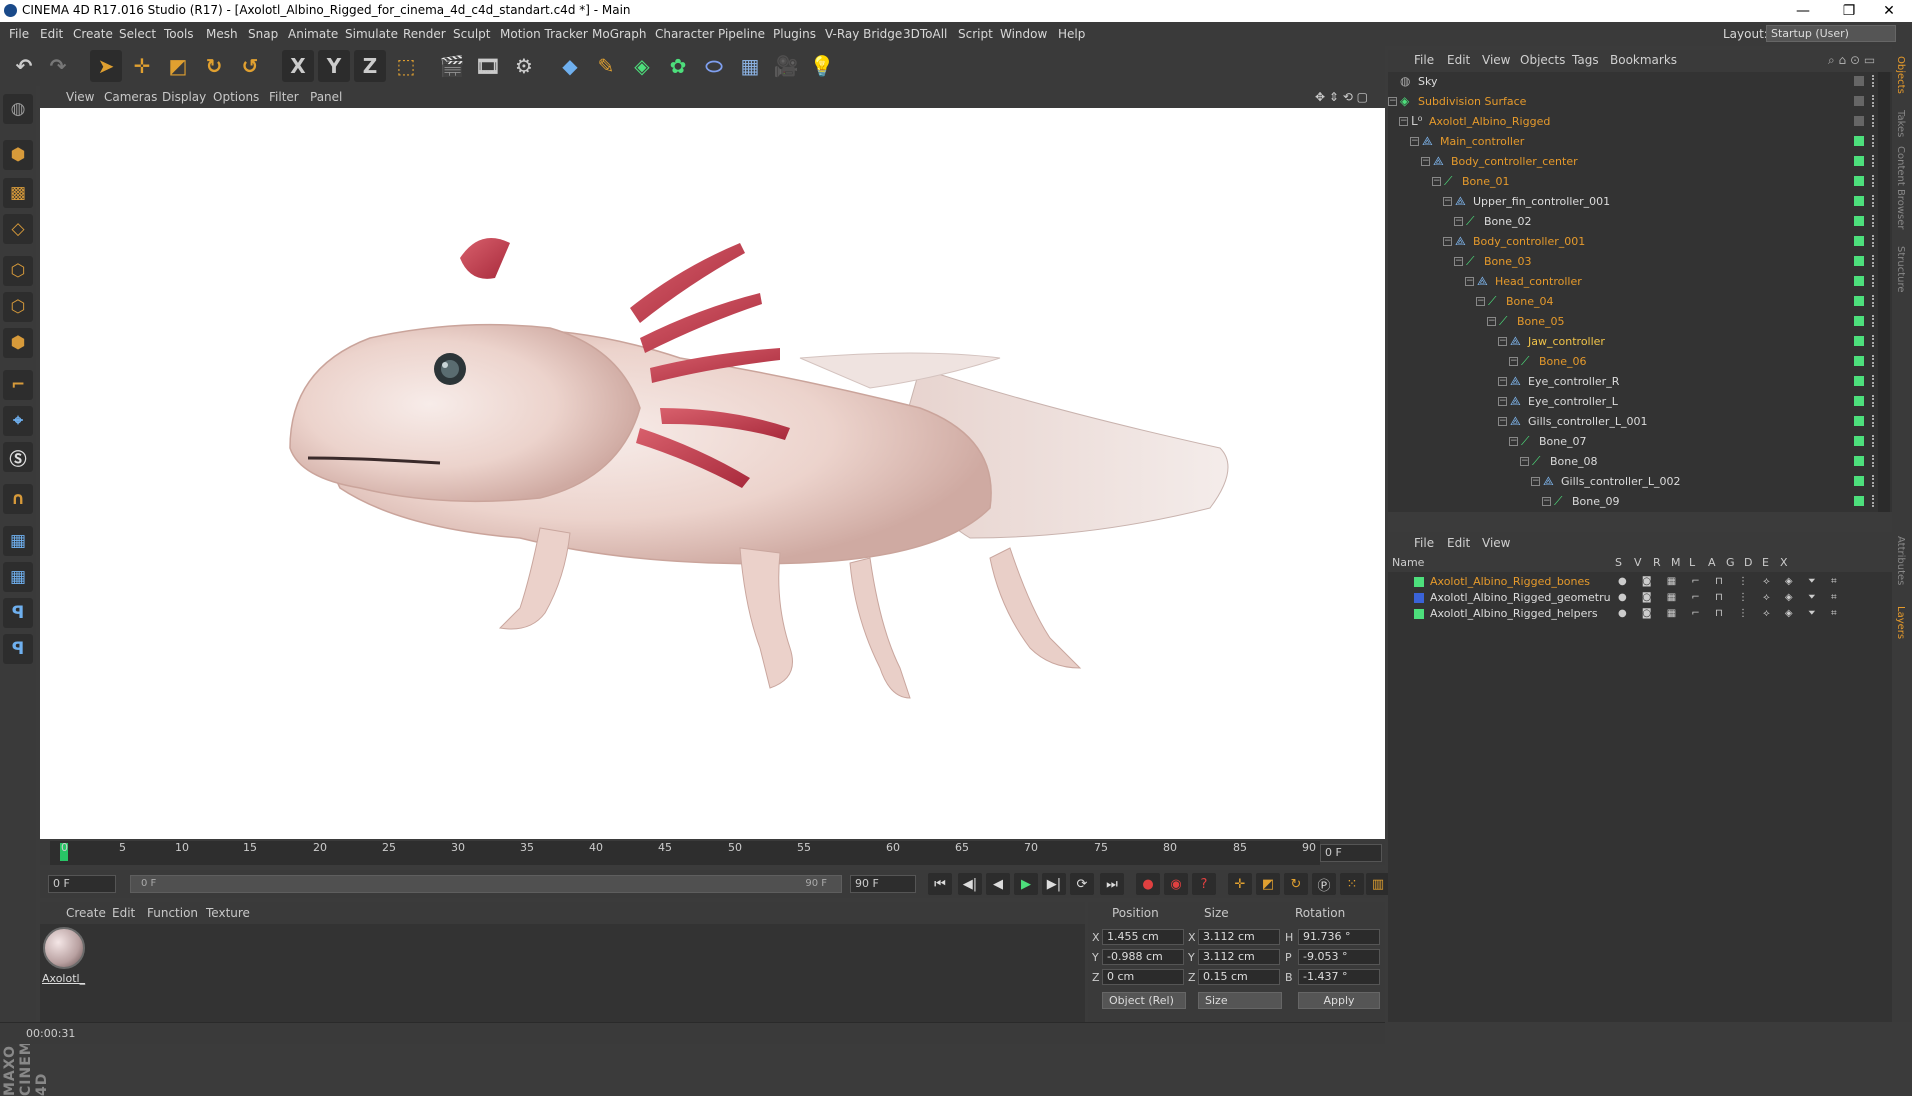 The image size is (1912, 1096). What do you see at coordinates (1520, 597) in the screenshot?
I see `layer-name: Axolotl_Albino_Rigged_geometru` at bounding box center [1520, 597].